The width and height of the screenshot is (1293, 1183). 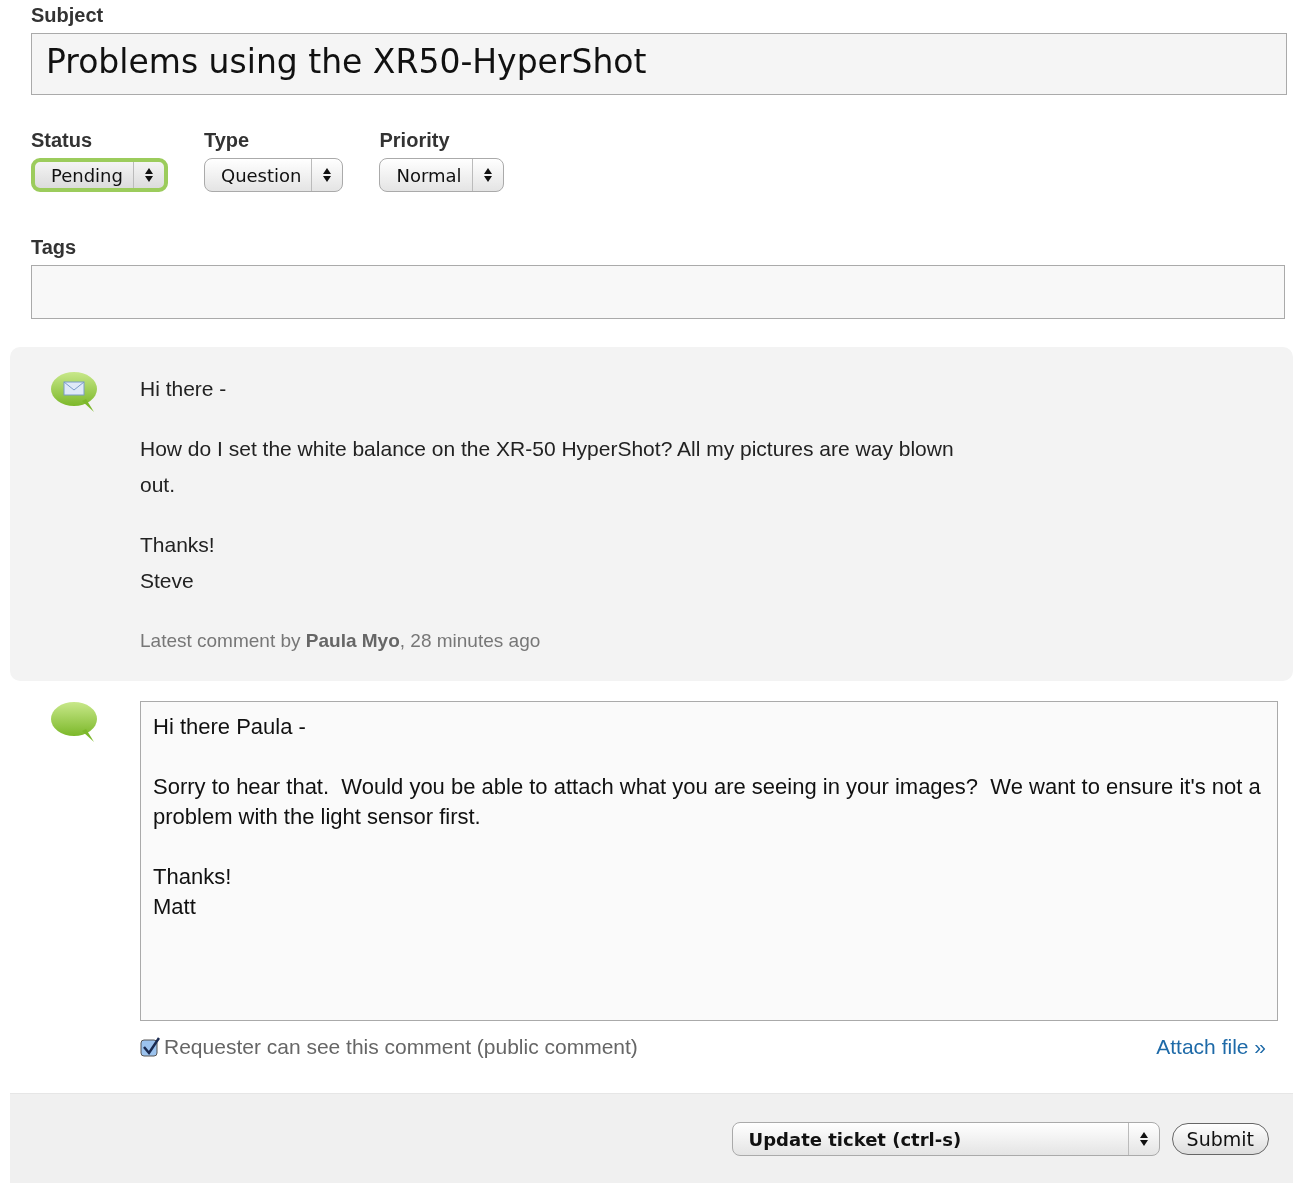 What do you see at coordinates (75, 392) in the screenshot?
I see `email-speech-bubble-icon` at bounding box center [75, 392].